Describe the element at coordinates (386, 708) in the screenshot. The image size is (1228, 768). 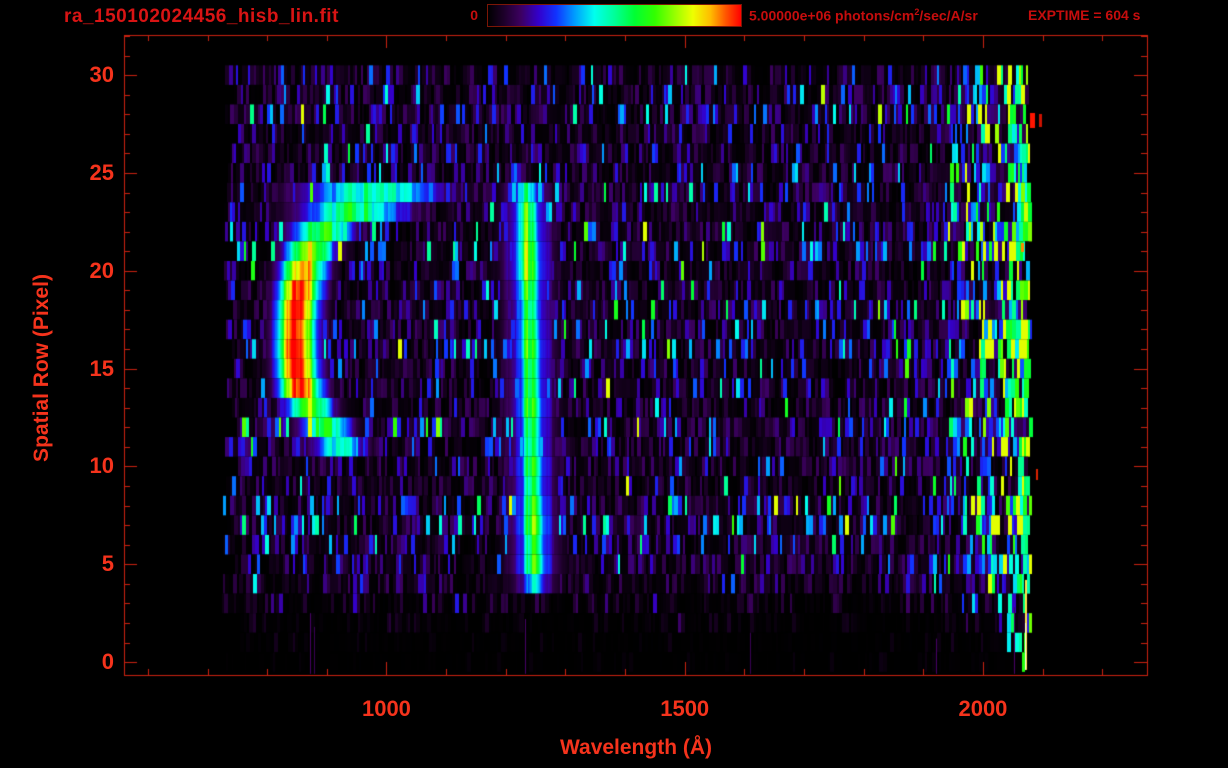
I see `x-tick-label: 1000` at that location.